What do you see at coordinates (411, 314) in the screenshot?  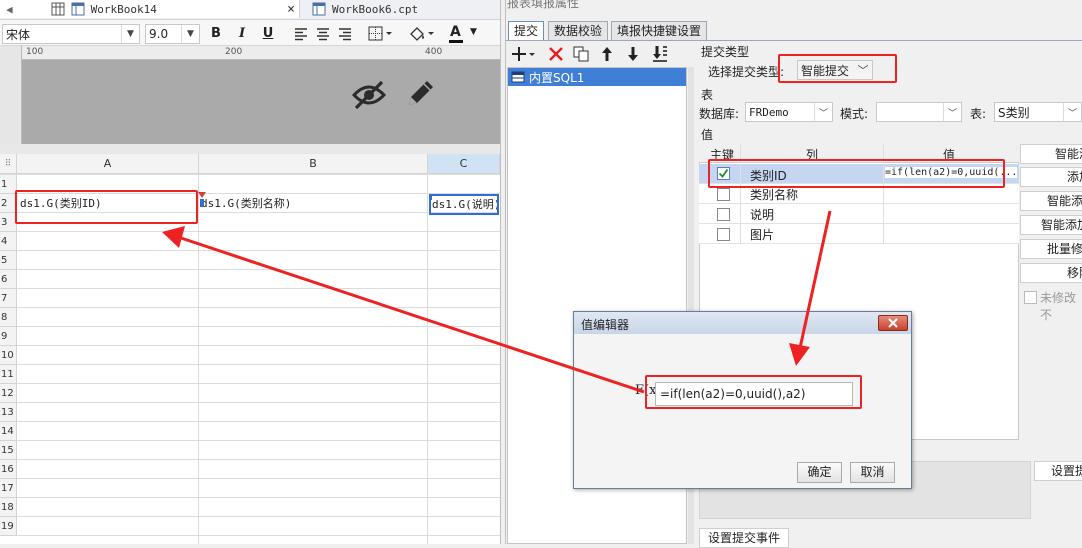 I see `annotation-arrow-to-cell` at bounding box center [411, 314].